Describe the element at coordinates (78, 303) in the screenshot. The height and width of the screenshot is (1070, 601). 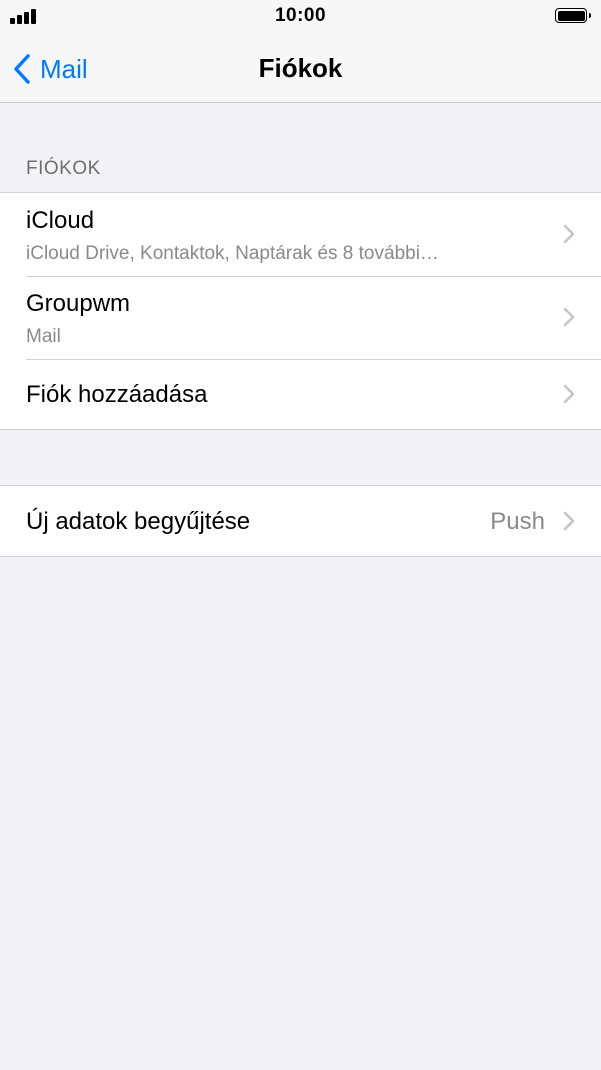
I see `account-title: Groupwm` at that location.